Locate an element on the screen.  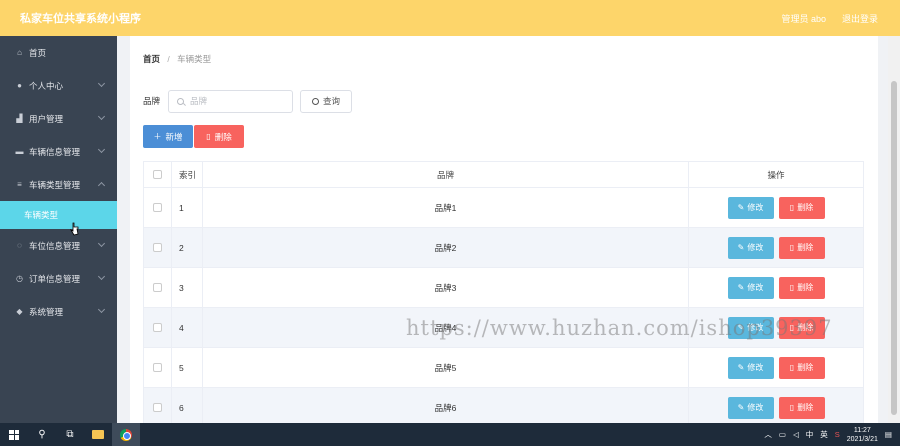
row-index: 1 is located at coordinates (187, 207).